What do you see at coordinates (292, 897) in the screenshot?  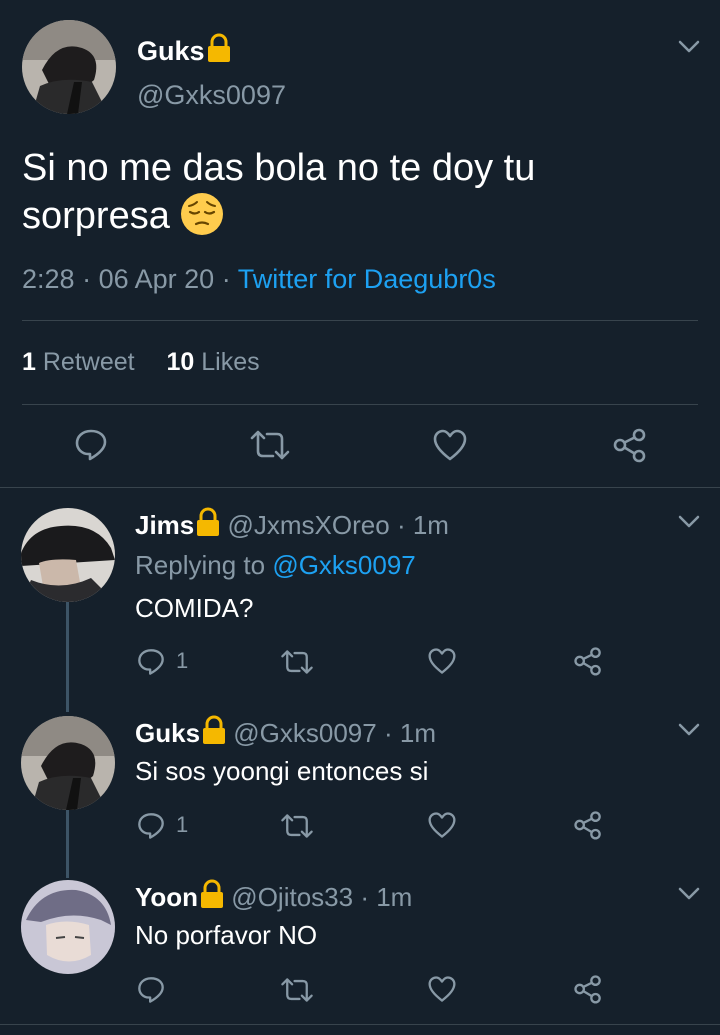 I see `handle: @Ojitos33` at bounding box center [292, 897].